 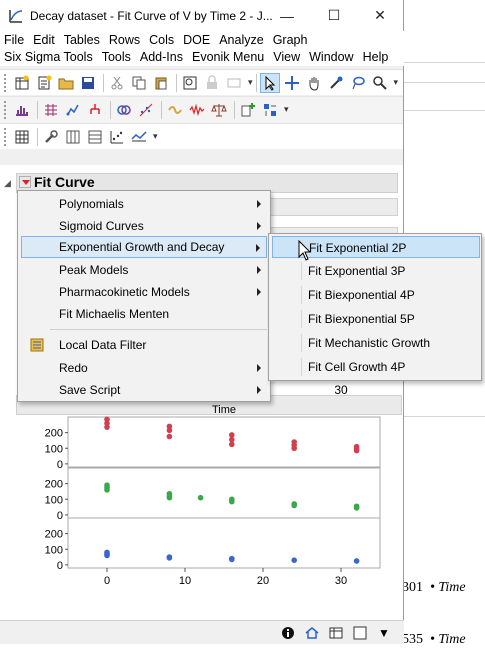 What do you see at coordinates (73, 137) in the screenshot?
I see `columns-icon` at bounding box center [73, 137].